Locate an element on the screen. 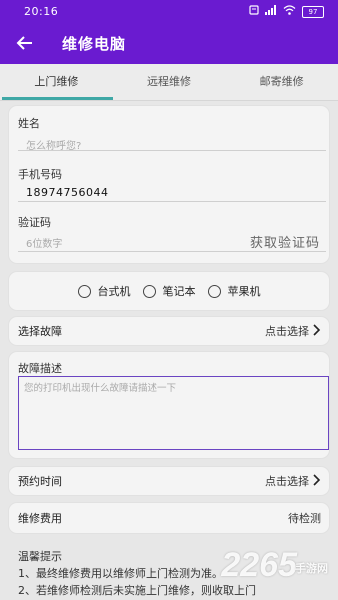 This screenshot has width=338, height=600. appointment-action: 点击选择 is located at coordinates (287, 481).